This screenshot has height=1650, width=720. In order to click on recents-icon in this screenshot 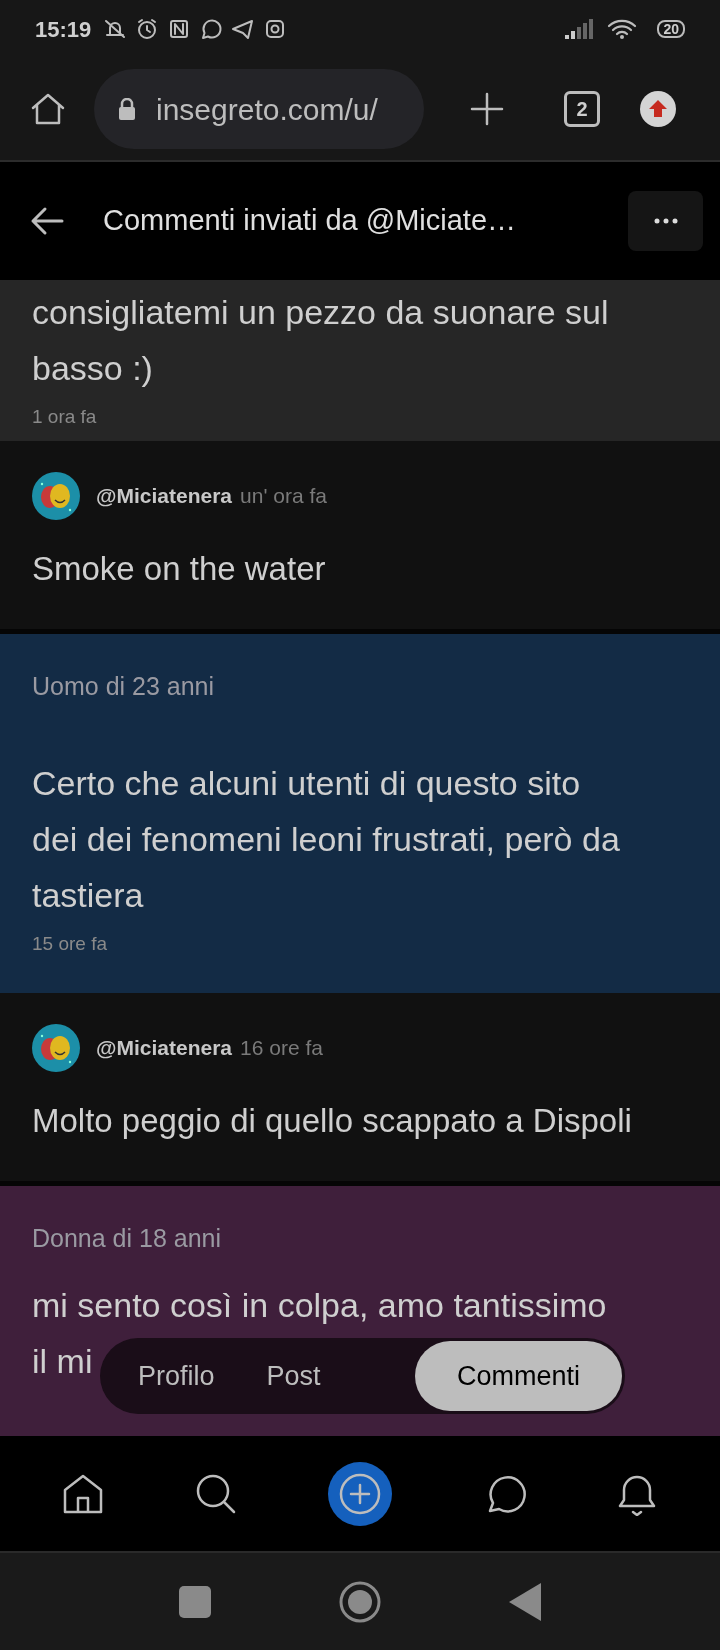, I will do `click(195, 1601)`.